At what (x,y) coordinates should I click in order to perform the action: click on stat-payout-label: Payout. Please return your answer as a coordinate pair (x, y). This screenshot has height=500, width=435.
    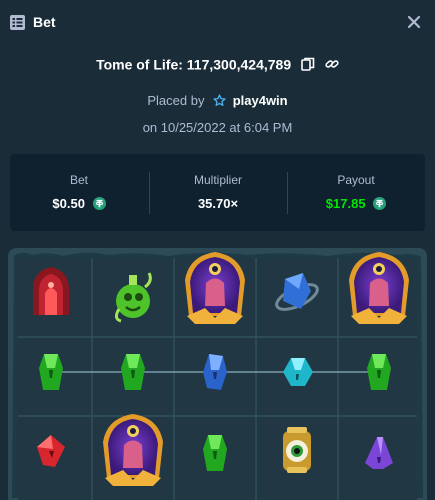
    Looking at the image, I should click on (356, 180).